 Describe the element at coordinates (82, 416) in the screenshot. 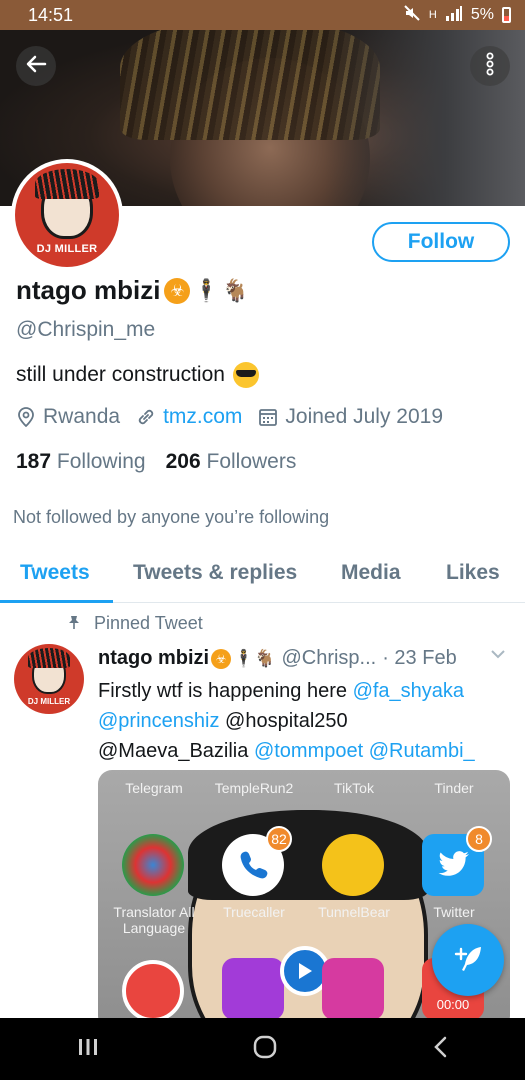

I see `location-text: Rwanda` at that location.